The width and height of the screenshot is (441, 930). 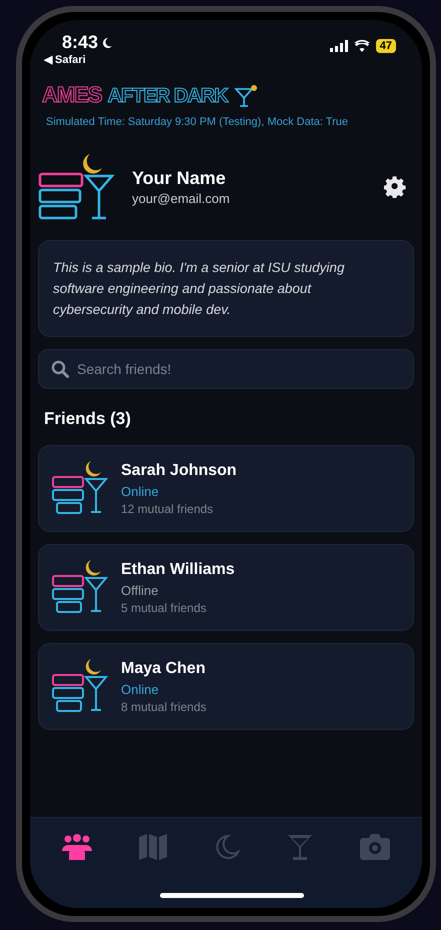 I want to click on logo-text: AMES, so click(x=72, y=95).